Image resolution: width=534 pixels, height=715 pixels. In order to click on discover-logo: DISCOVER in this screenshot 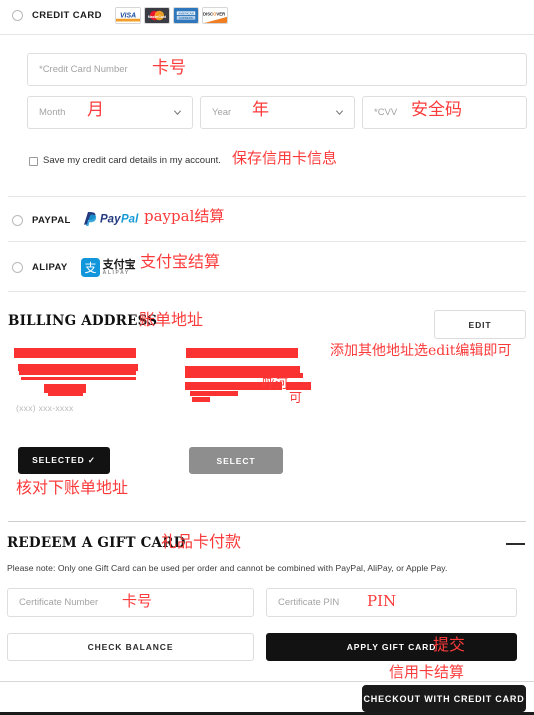, I will do `click(214, 15)`.